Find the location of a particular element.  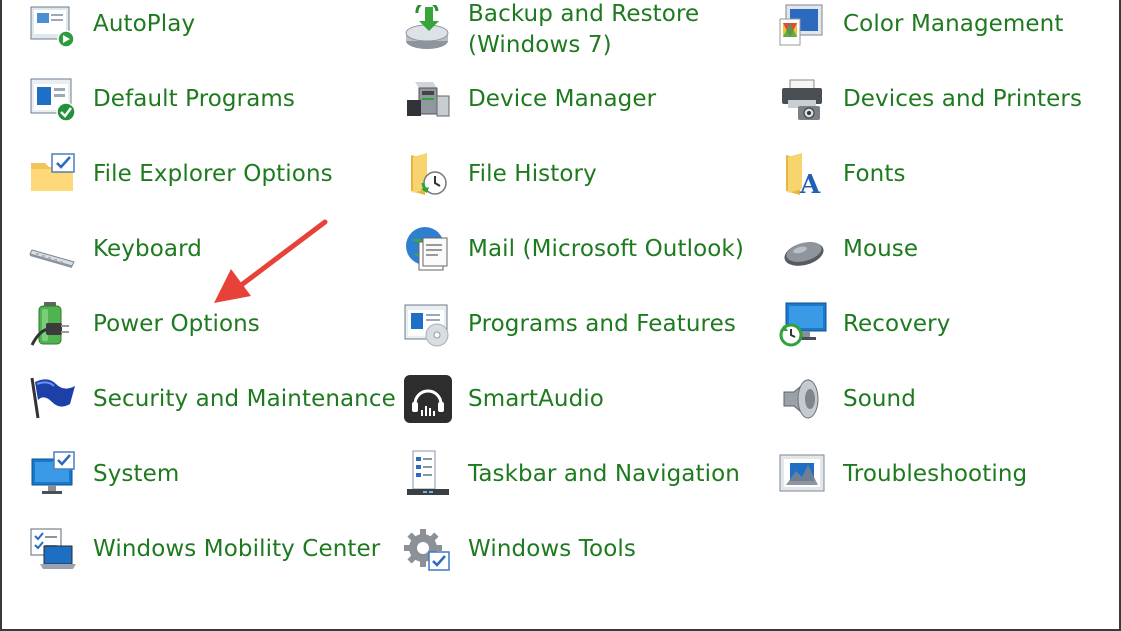

keyboard-icon is located at coordinates (53, 249).